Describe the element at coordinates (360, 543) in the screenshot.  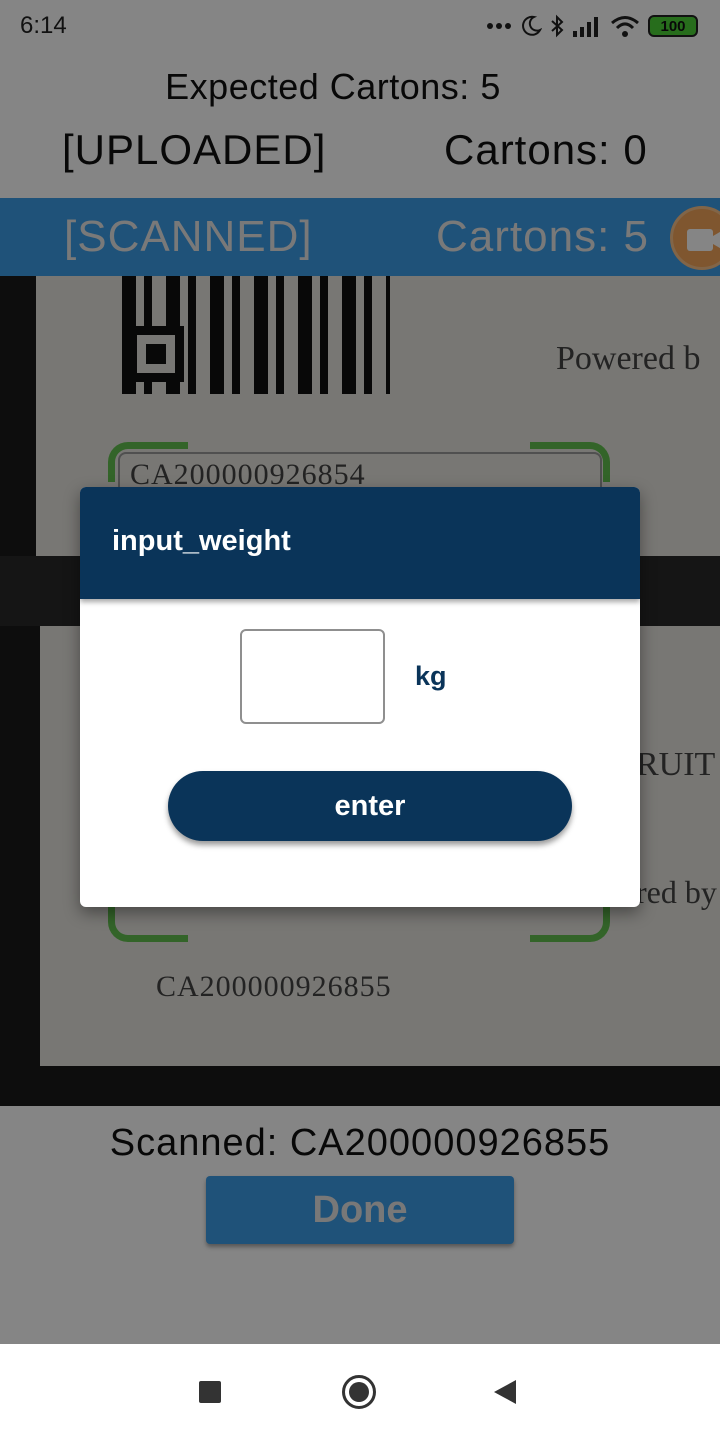
I see `dialog-header: input_weight` at that location.